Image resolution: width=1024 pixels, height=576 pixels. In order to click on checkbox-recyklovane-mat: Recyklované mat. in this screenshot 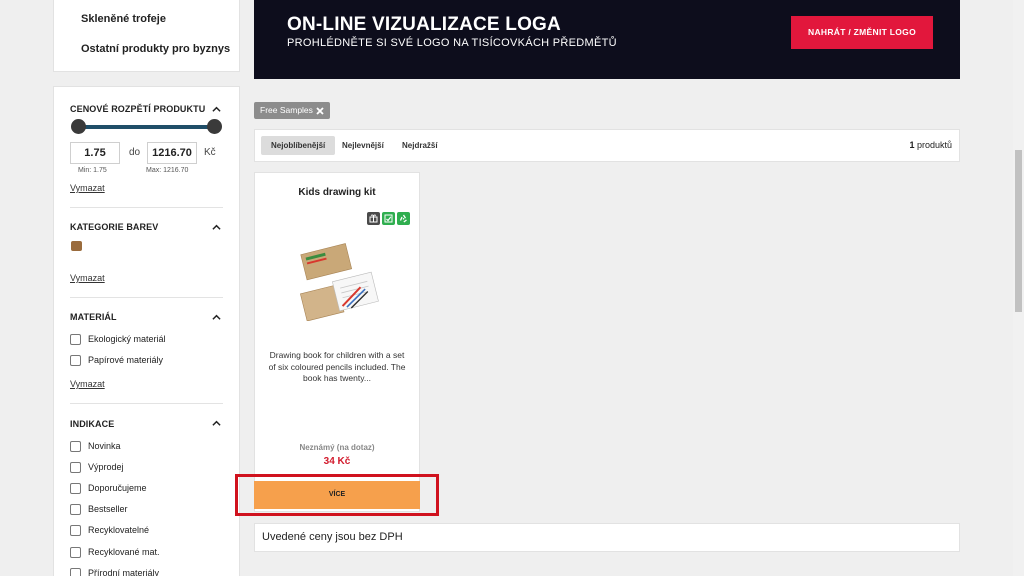, I will do `click(115, 552)`.